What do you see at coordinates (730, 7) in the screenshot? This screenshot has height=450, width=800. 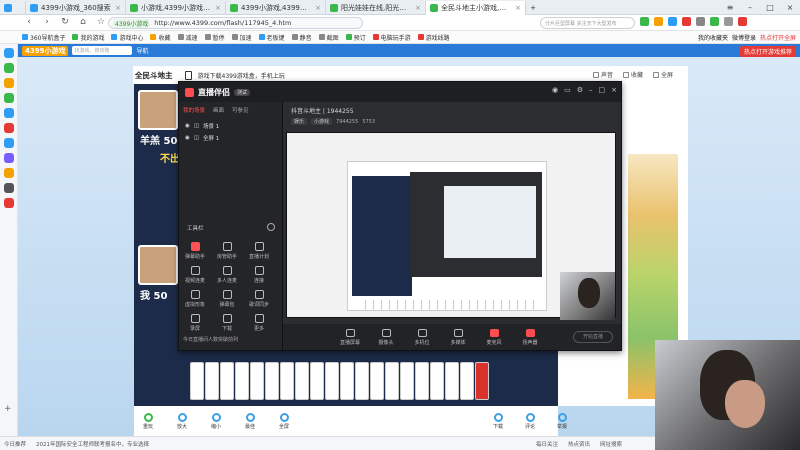 I see `menu-icon: ≡` at bounding box center [730, 7].